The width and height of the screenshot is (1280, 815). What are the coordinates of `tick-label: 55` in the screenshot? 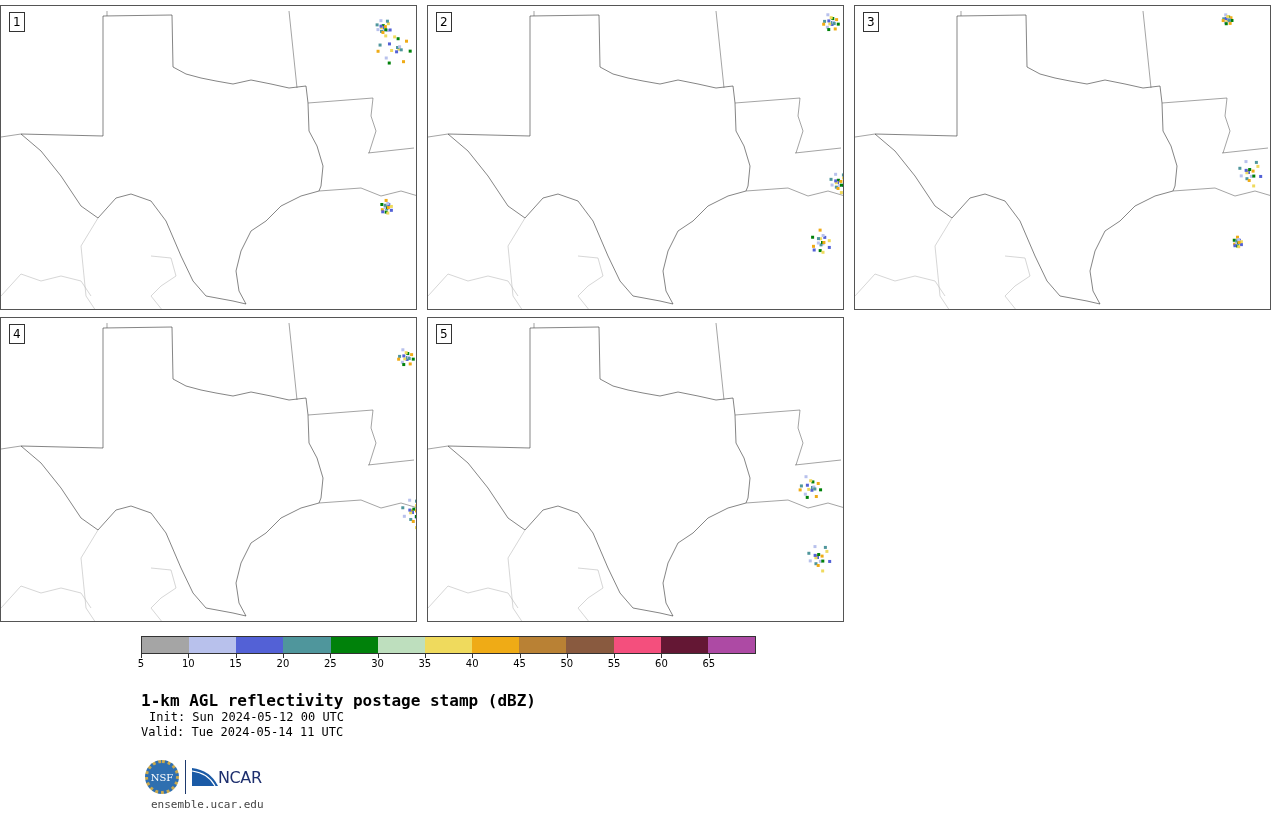 It's located at (614, 664).